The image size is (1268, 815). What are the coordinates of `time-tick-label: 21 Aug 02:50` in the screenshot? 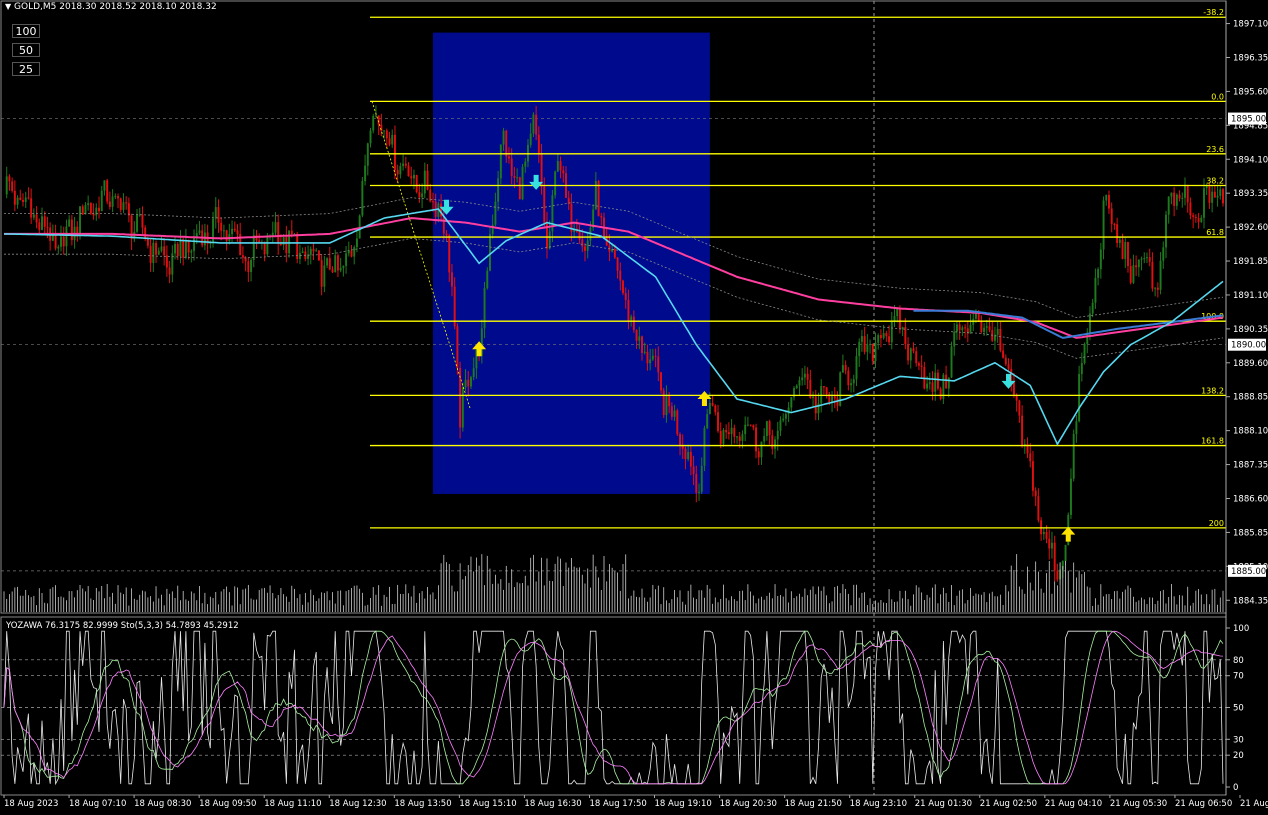 It's located at (1008, 804).